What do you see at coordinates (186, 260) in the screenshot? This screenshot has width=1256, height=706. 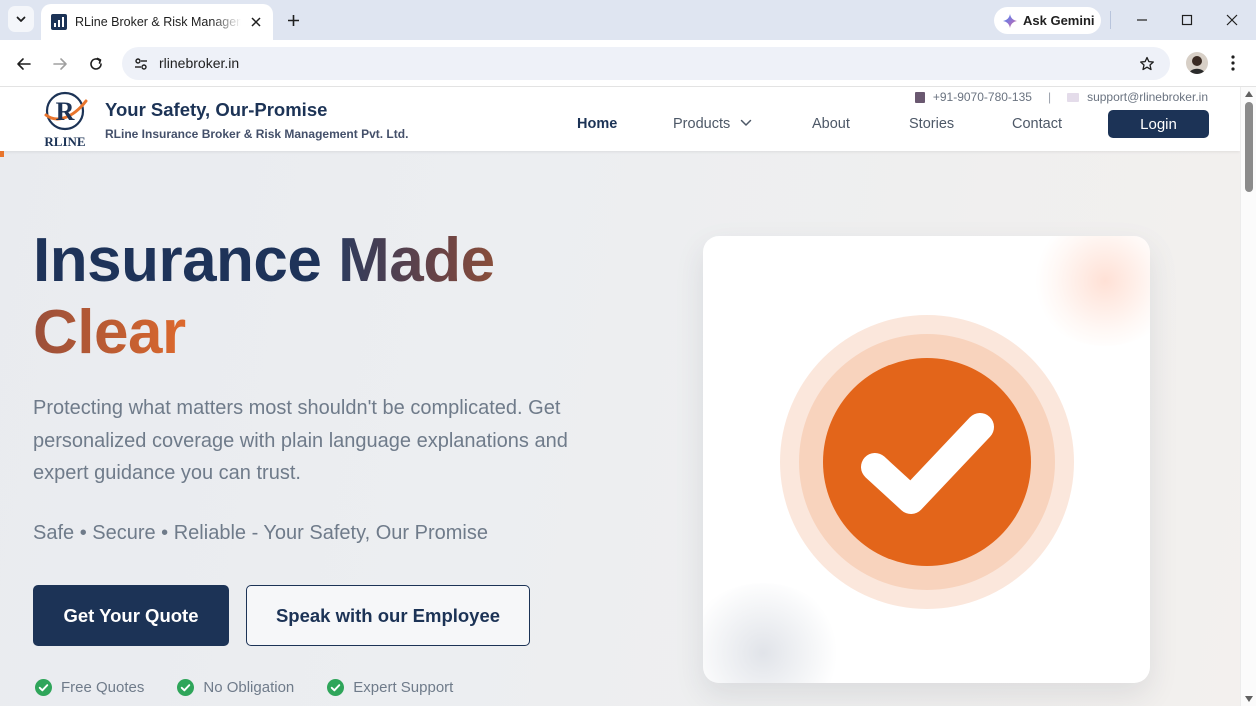 I see `hero-title-insurance: Insurance` at bounding box center [186, 260].